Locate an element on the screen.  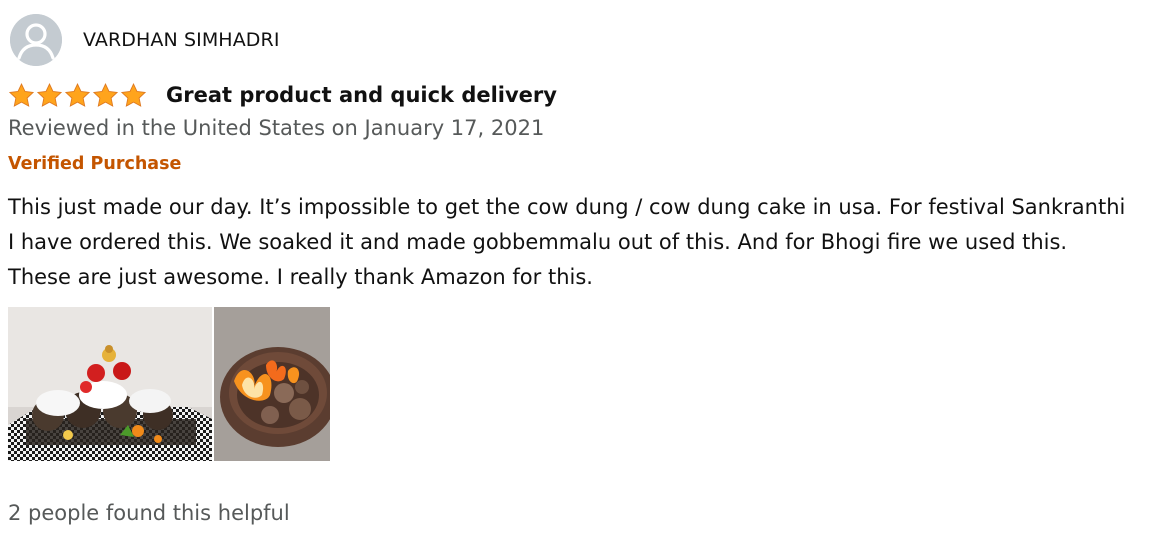
rating-row: Great product and quick delivery is located at coordinates (282, 95).